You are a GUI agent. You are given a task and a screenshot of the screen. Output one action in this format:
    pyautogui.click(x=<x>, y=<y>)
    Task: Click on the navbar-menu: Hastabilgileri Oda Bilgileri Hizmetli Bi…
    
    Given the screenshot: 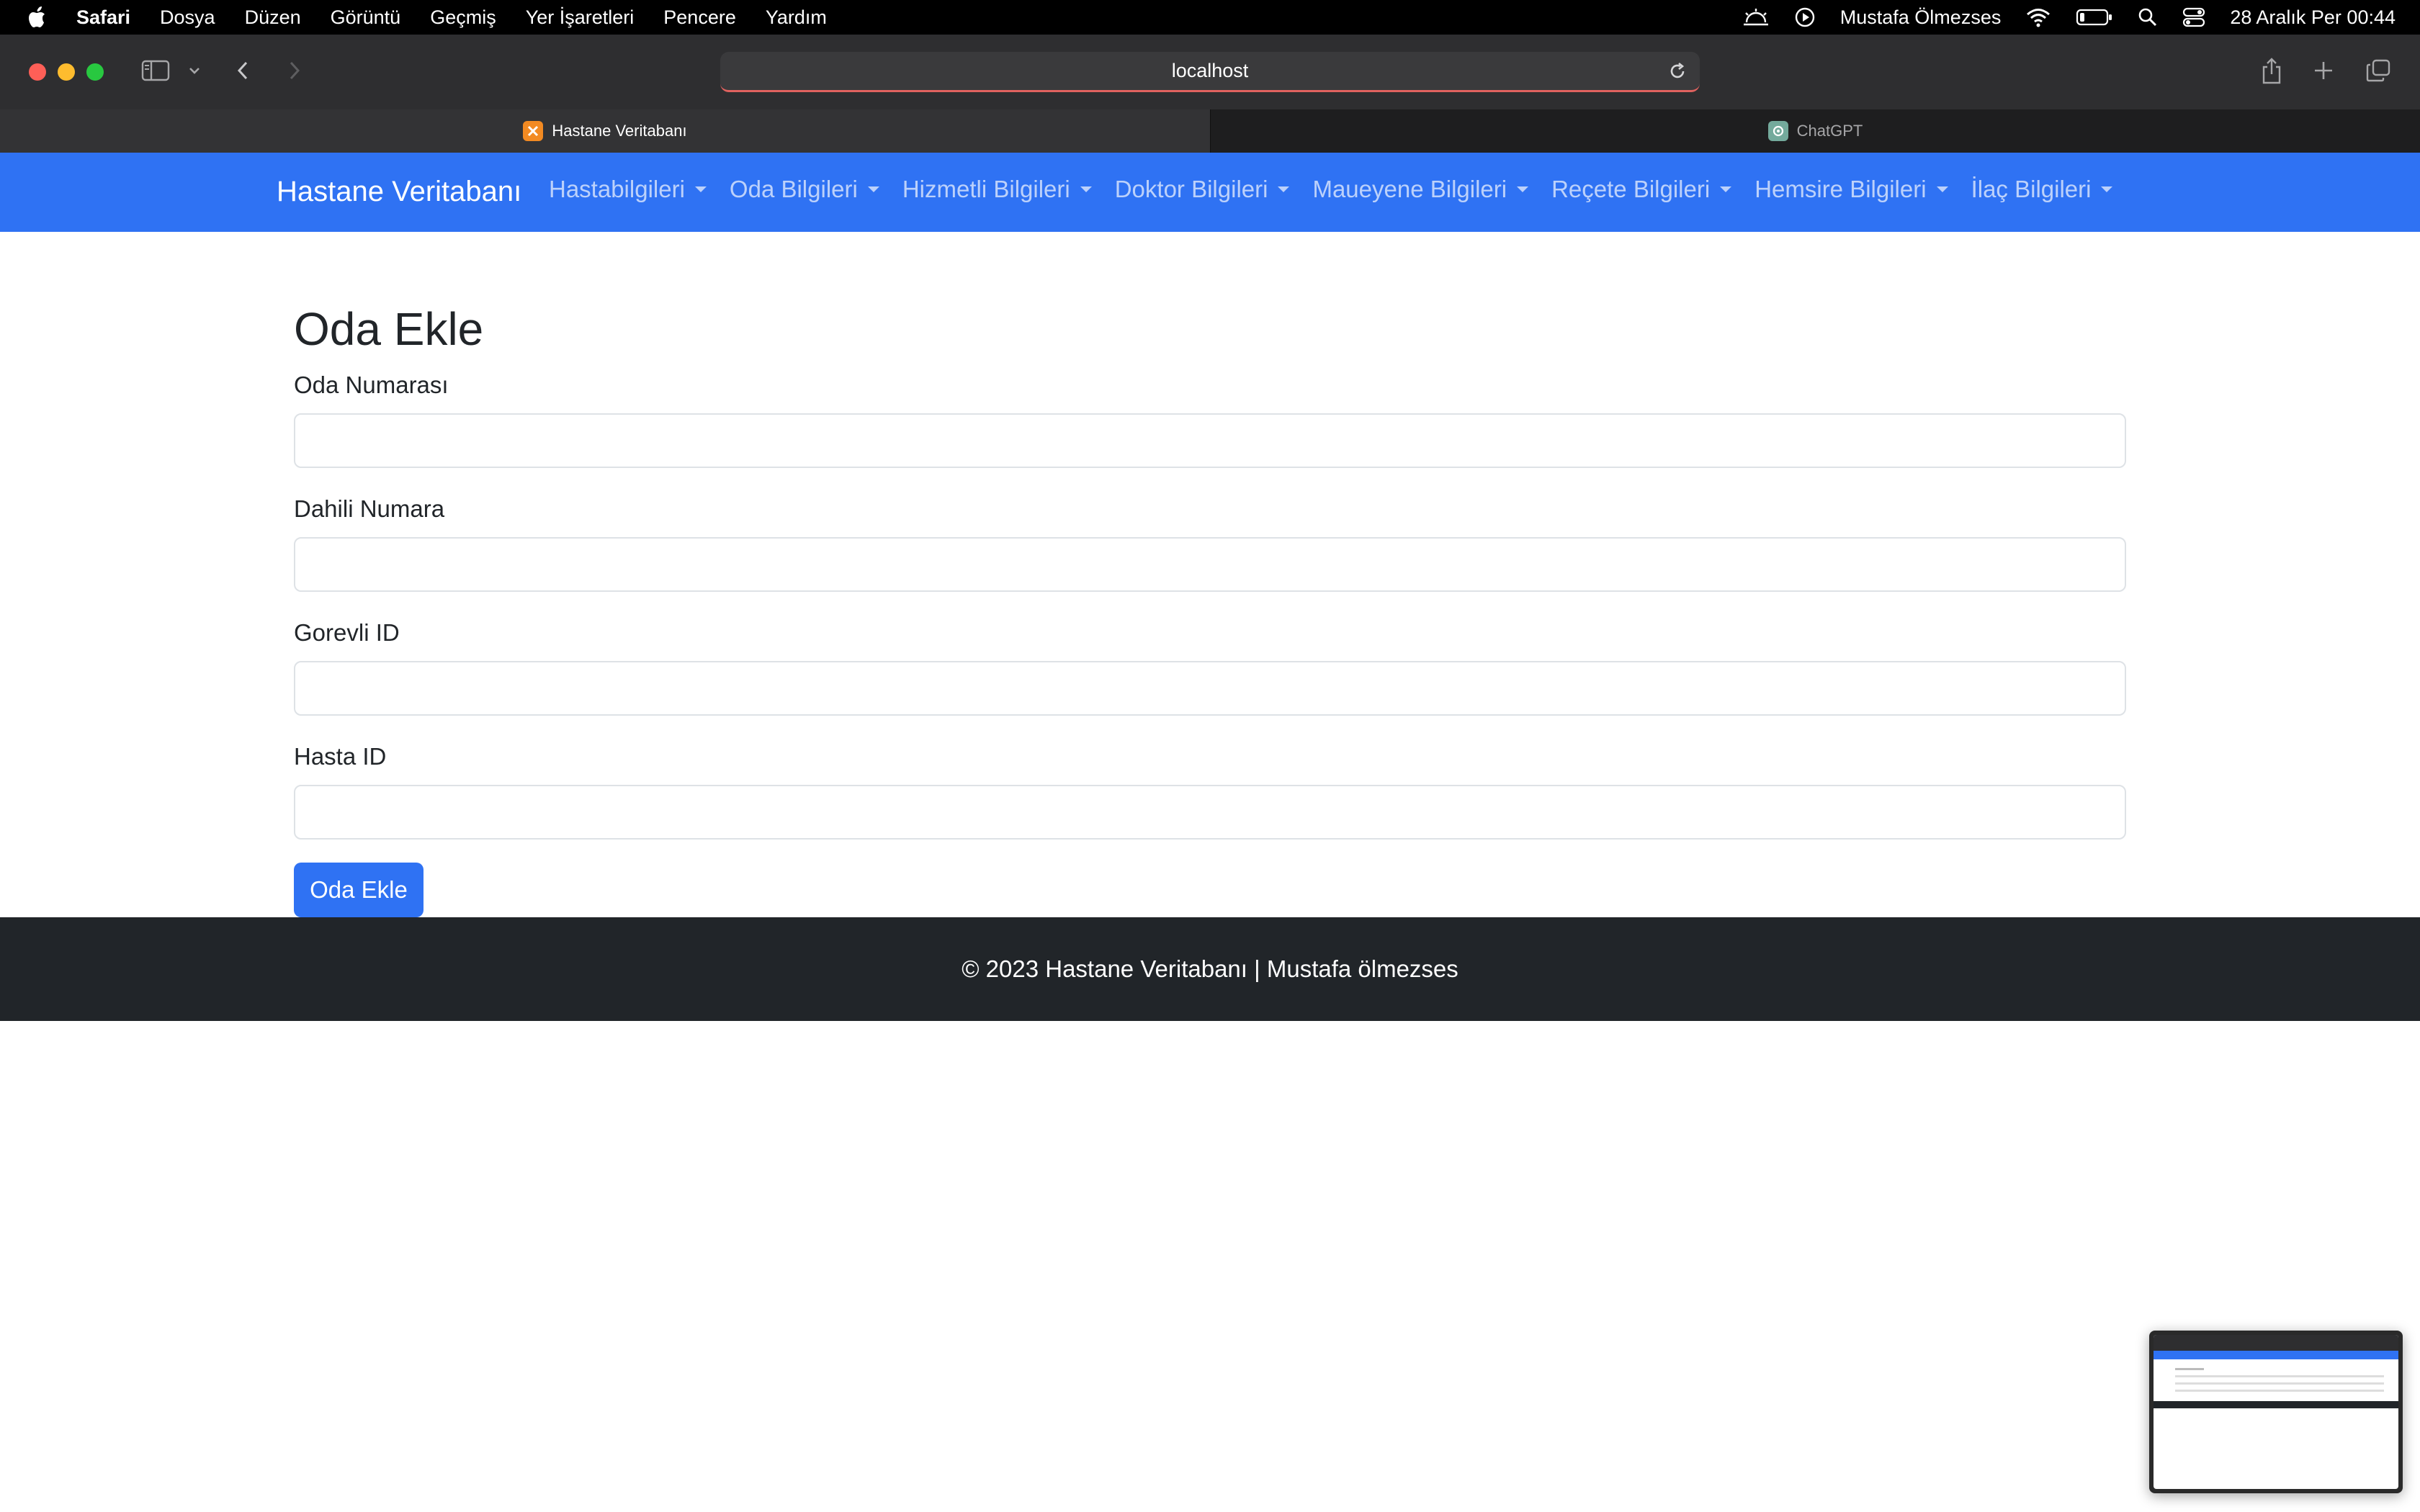 What is the action you would take?
    pyautogui.click(x=1342, y=189)
    